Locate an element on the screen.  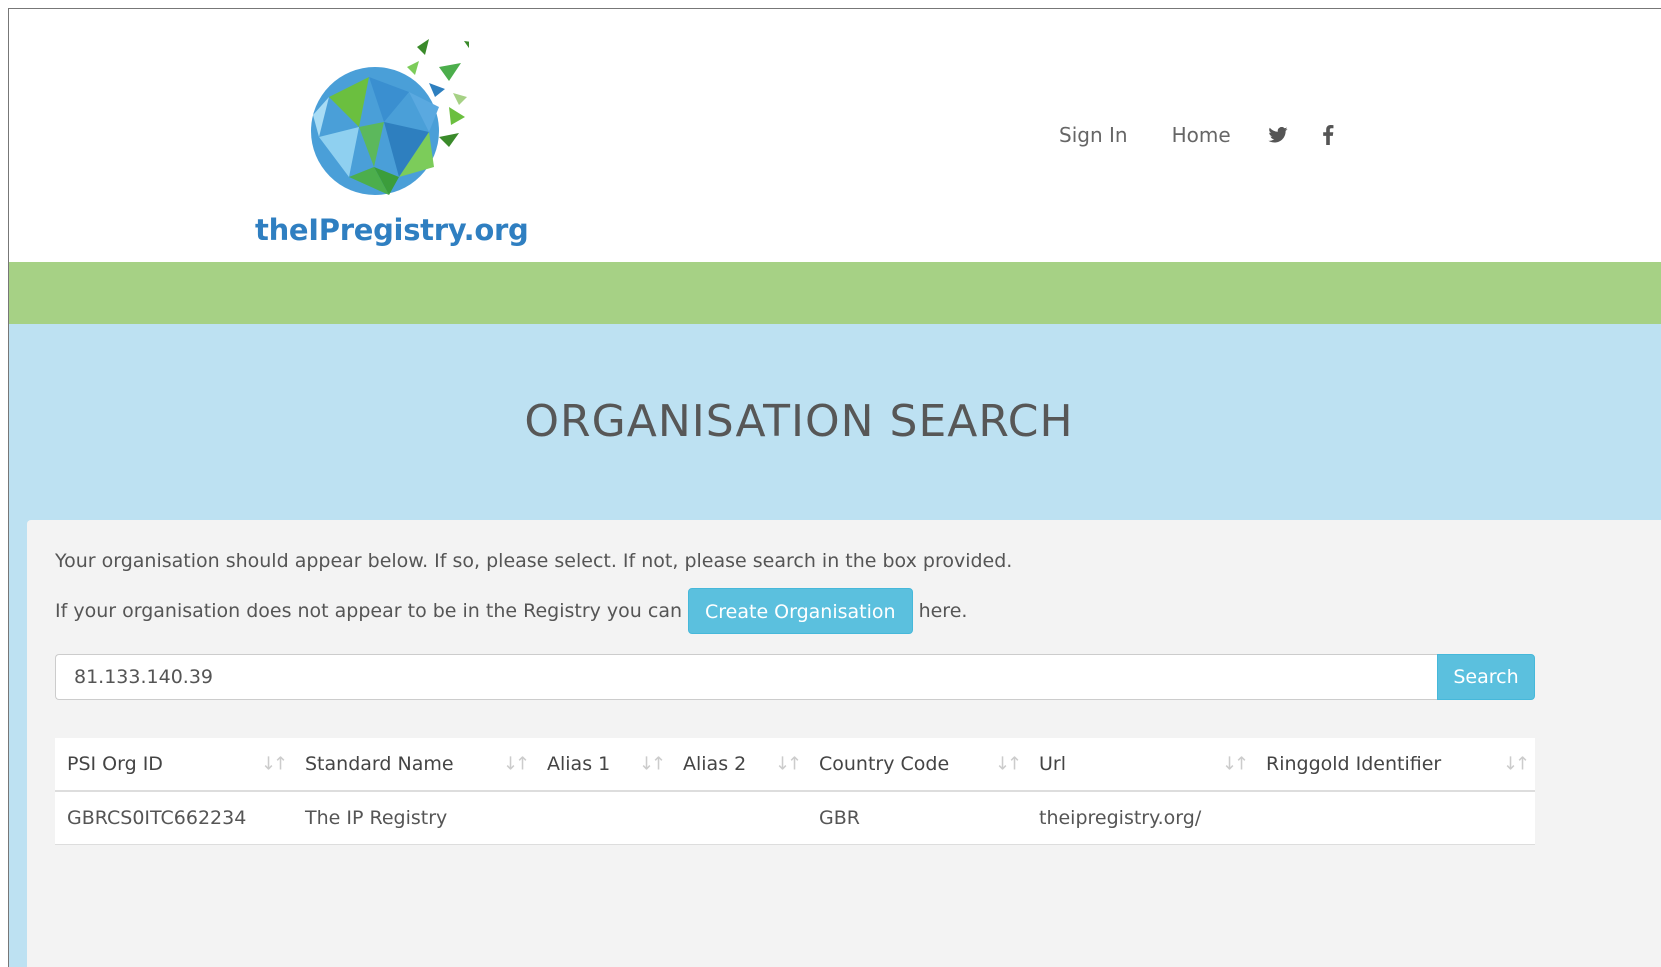
column-header-country-code: Country Code ↓↑ is located at coordinates (917, 765).